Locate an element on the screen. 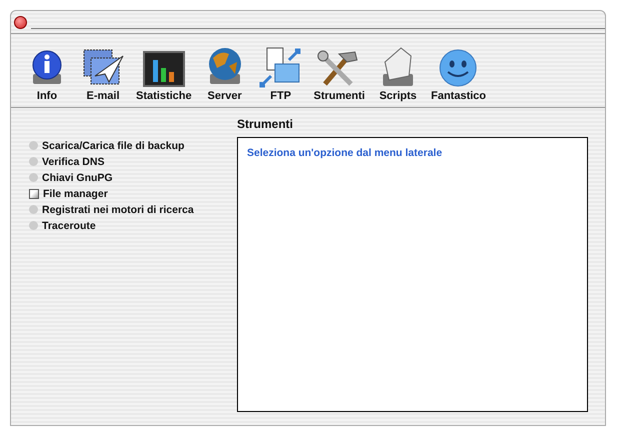 The image size is (621, 445). toolbar-button: Statistiche is located at coordinates (164, 71).